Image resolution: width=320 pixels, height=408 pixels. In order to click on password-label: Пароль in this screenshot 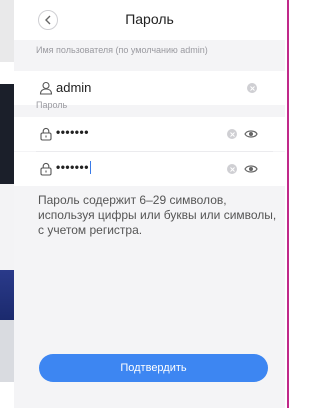, I will do `click(52, 105)`.